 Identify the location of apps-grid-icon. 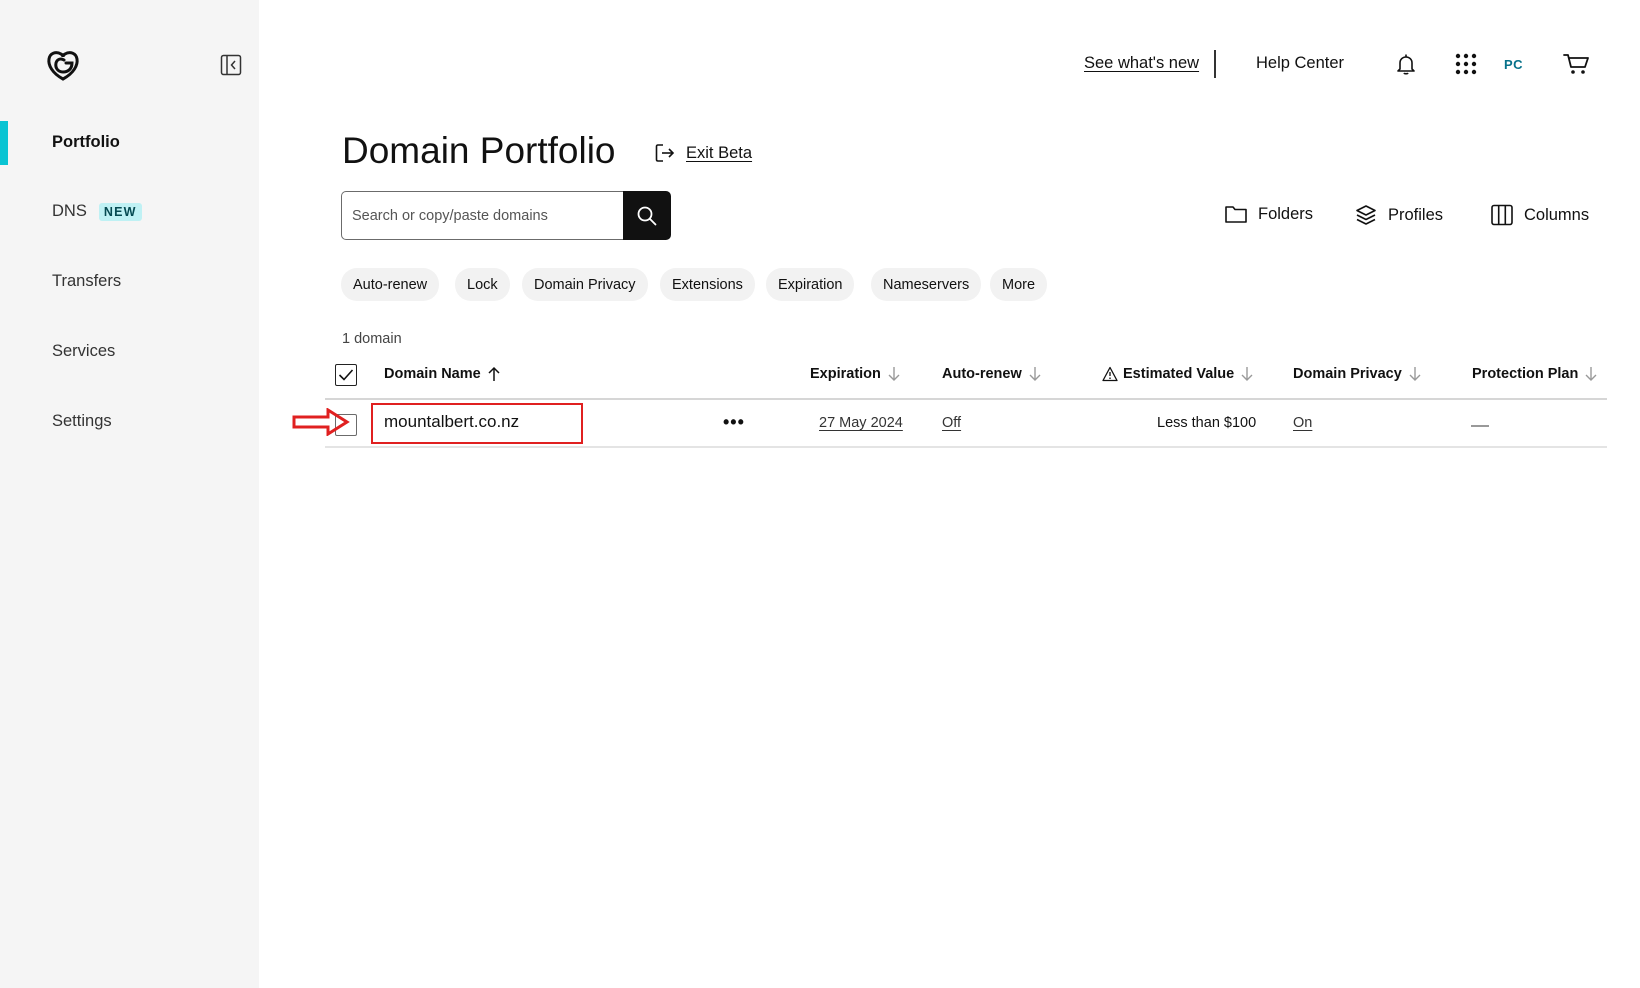
(1466, 64).